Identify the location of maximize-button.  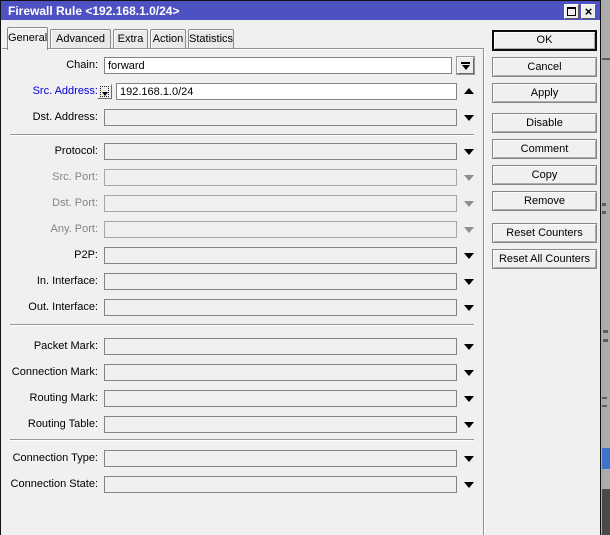
(571, 11).